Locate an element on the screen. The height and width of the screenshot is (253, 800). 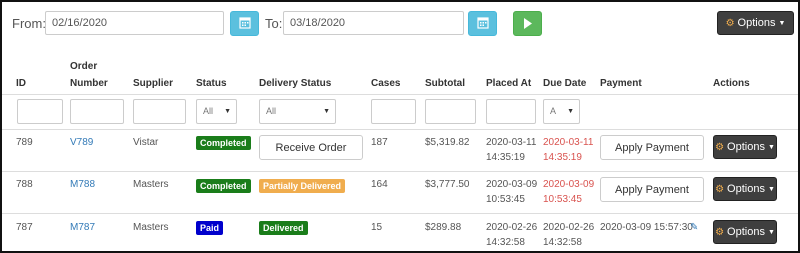
col-header-order-number-line2: Number is located at coordinates (89, 83).